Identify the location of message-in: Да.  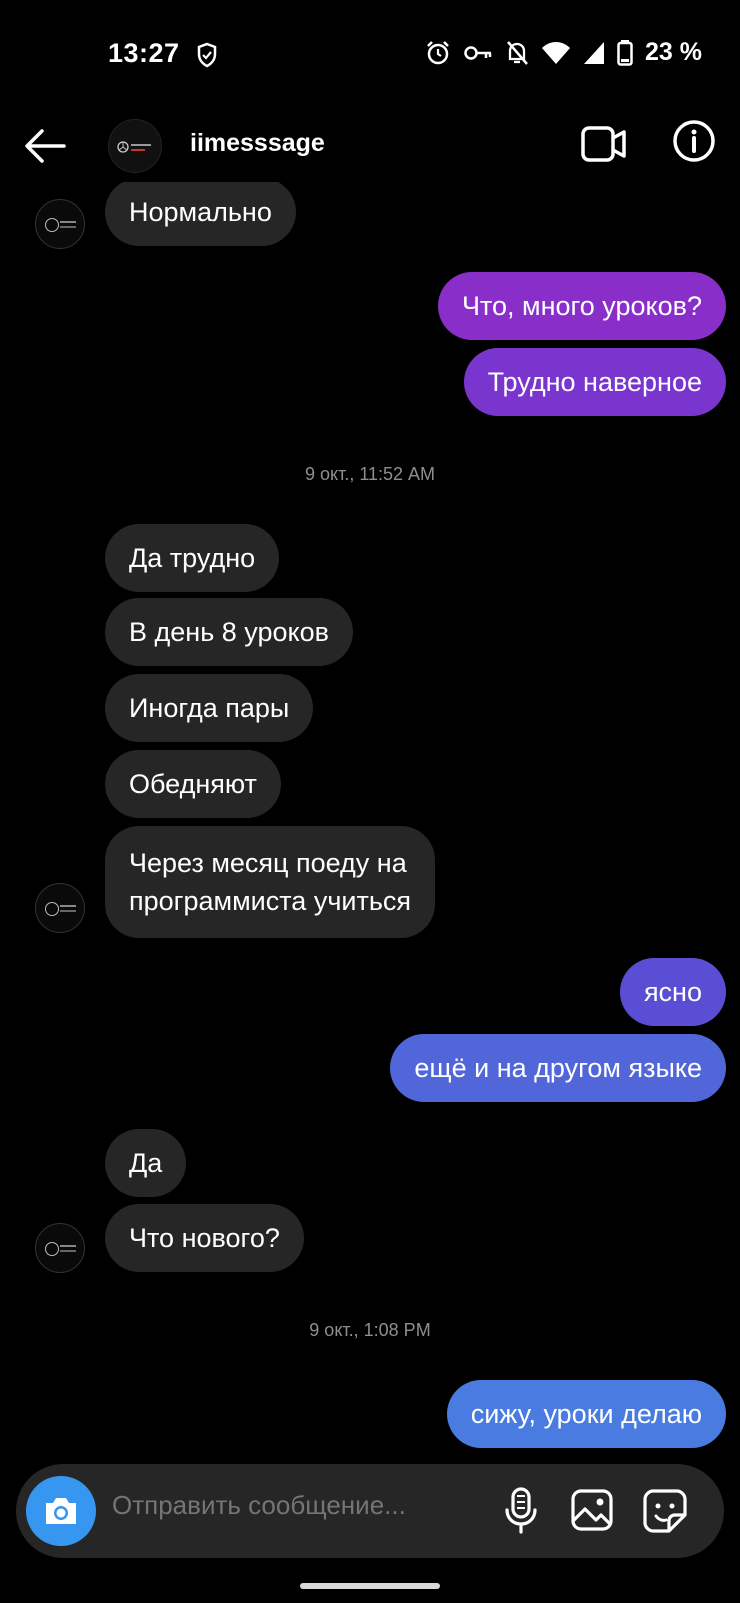
(146, 1163).